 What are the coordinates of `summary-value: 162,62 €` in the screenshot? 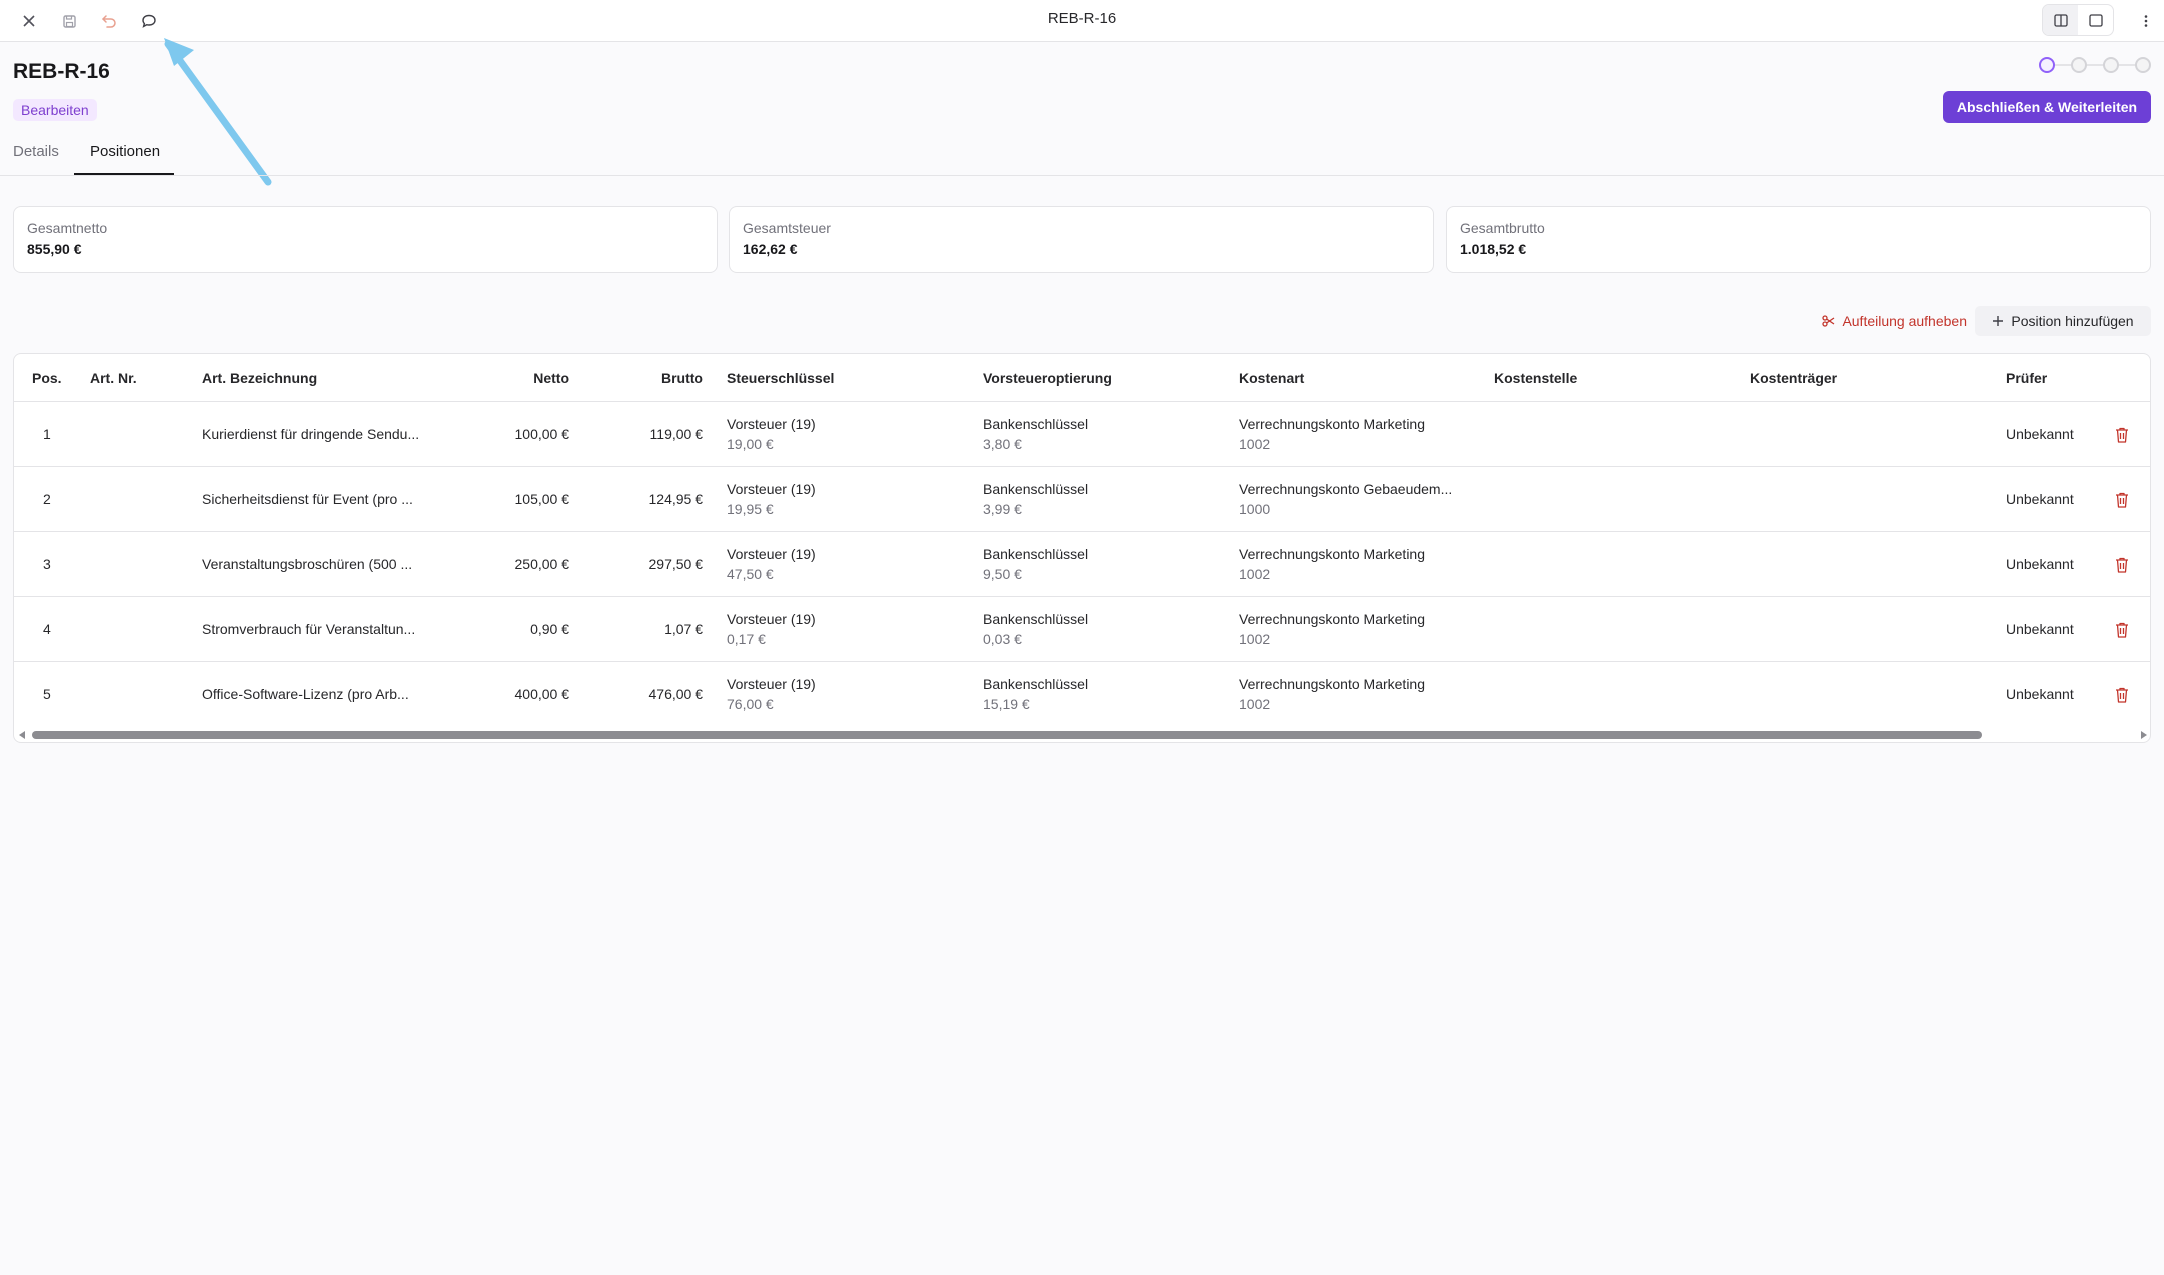 It's located at (770, 249).